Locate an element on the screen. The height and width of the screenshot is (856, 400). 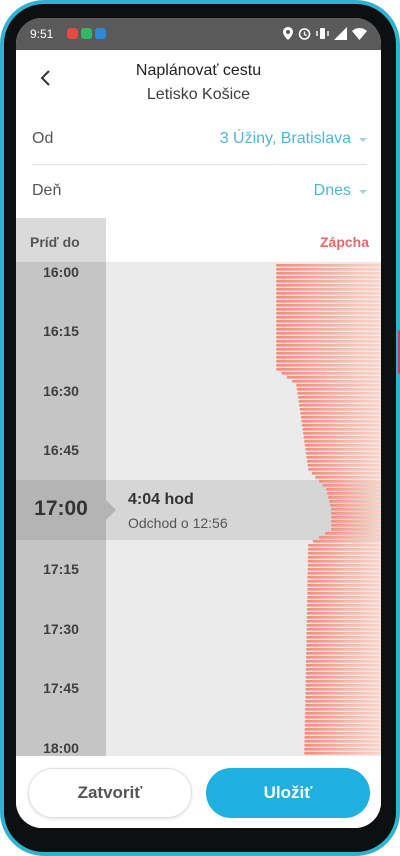
time-label: 18:00 is located at coordinates (61, 748).